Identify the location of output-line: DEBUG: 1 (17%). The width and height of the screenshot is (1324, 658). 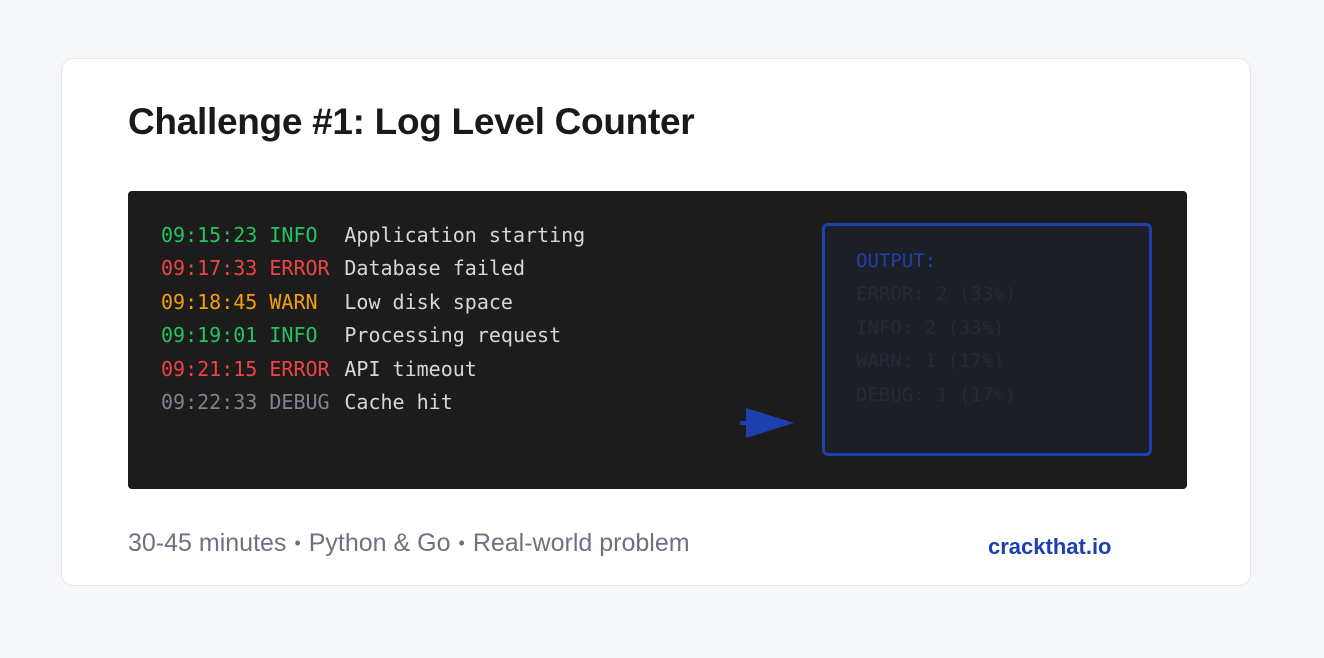
(936, 394).